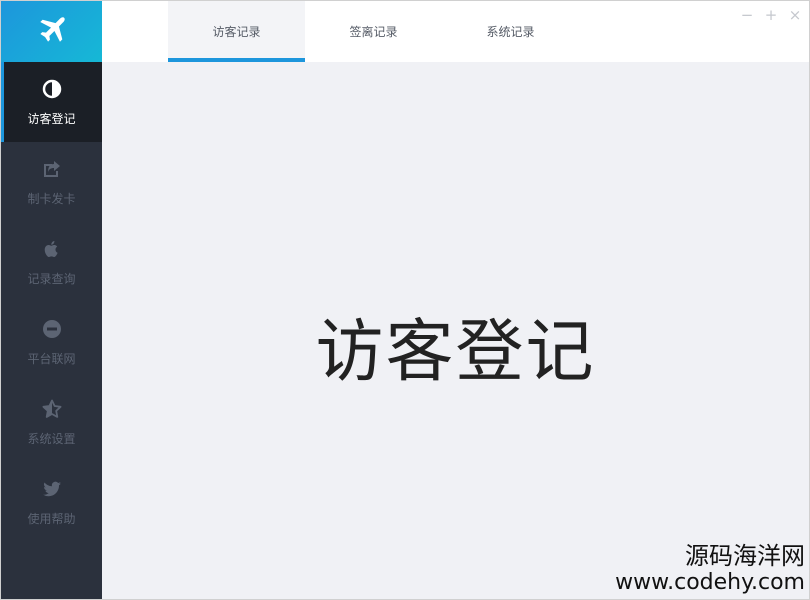 The width and height of the screenshot is (810, 600). Describe the element at coordinates (51, 502) in the screenshot. I see `sidebar-item-help: 使用帮助` at that location.